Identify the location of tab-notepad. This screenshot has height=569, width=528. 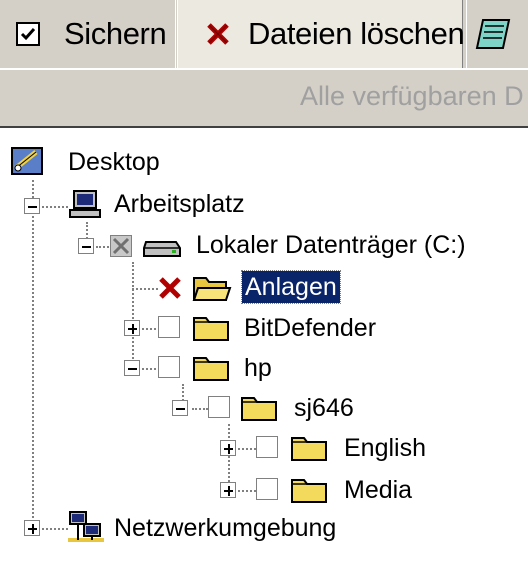
(497, 34).